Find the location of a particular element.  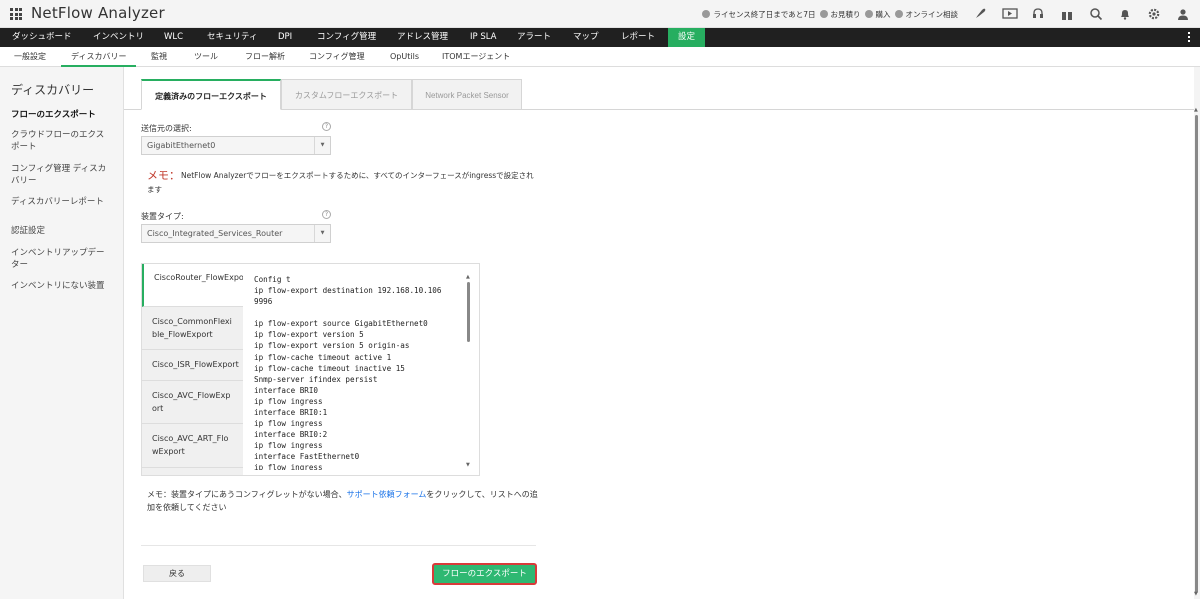

sidebar-title: ディスカバリー is located at coordinates (53, 90).